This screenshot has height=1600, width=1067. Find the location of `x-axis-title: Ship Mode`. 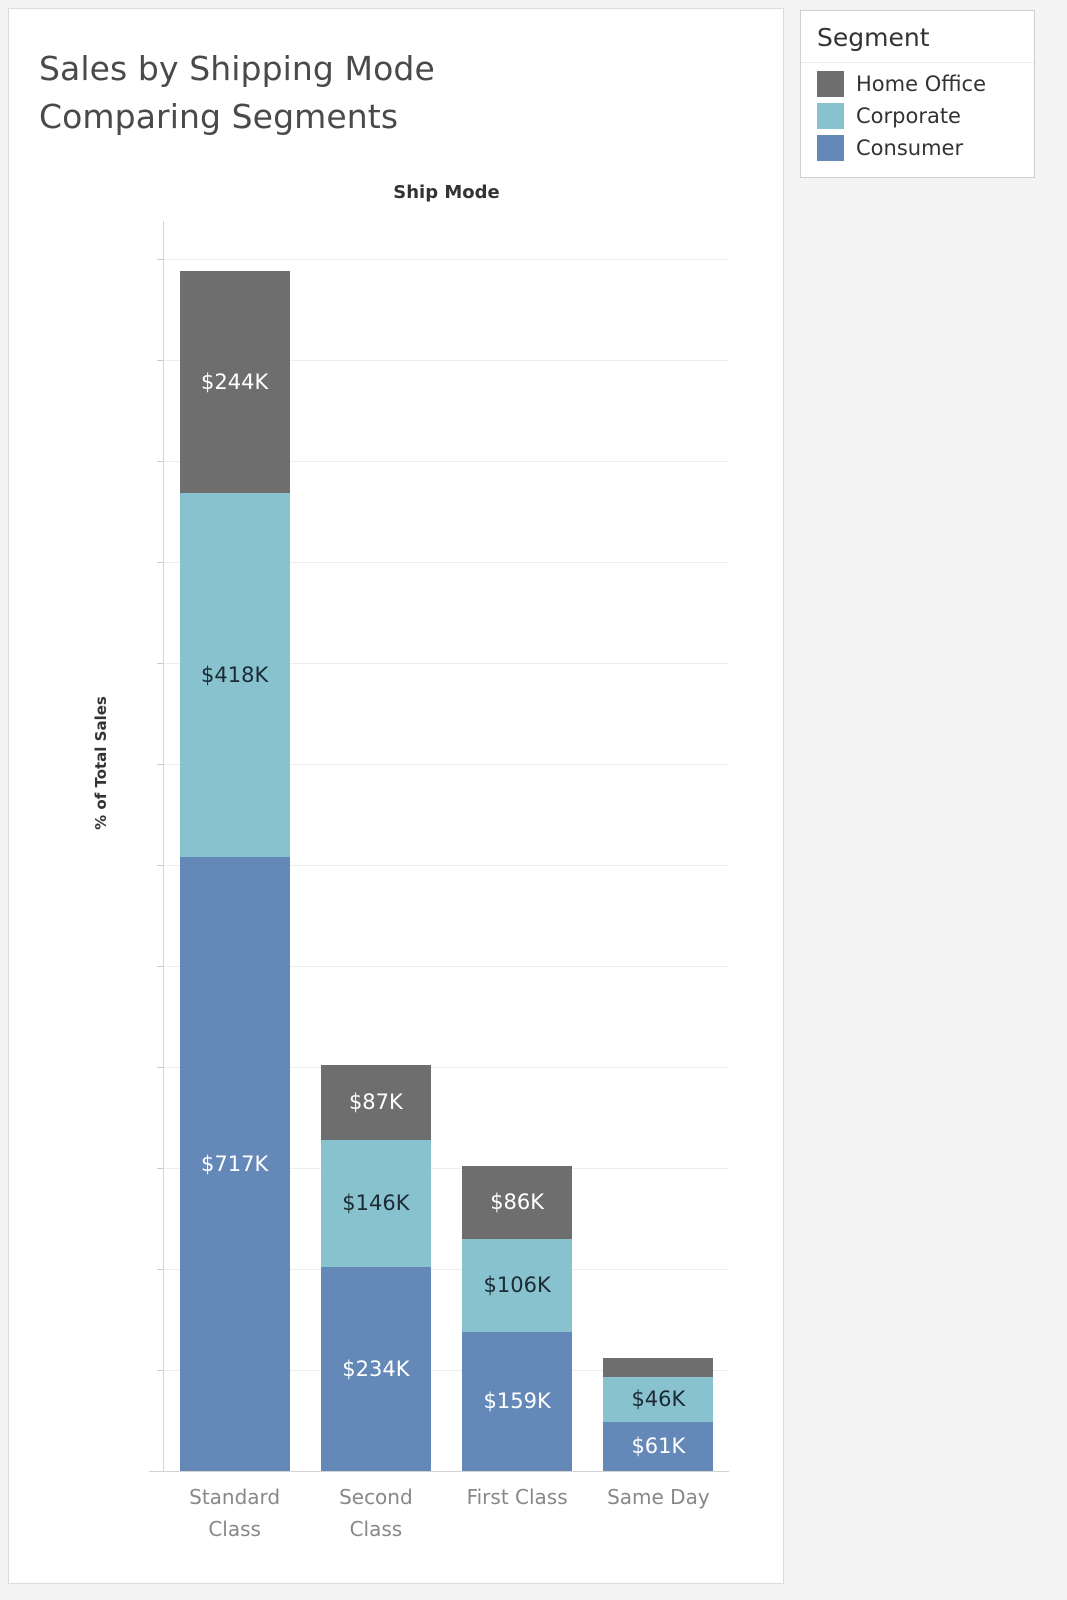

x-axis-title: Ship Mode is located at coordinates (446, 192).